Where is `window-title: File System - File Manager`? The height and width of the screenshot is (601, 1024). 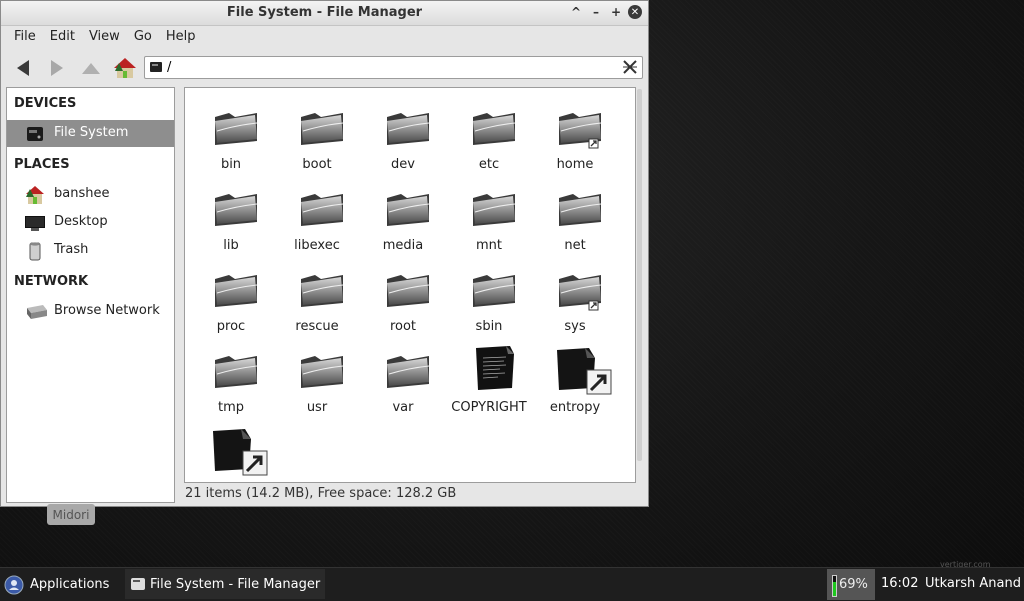
window-title: File System - File Manager is located at coordinates (324, 12).